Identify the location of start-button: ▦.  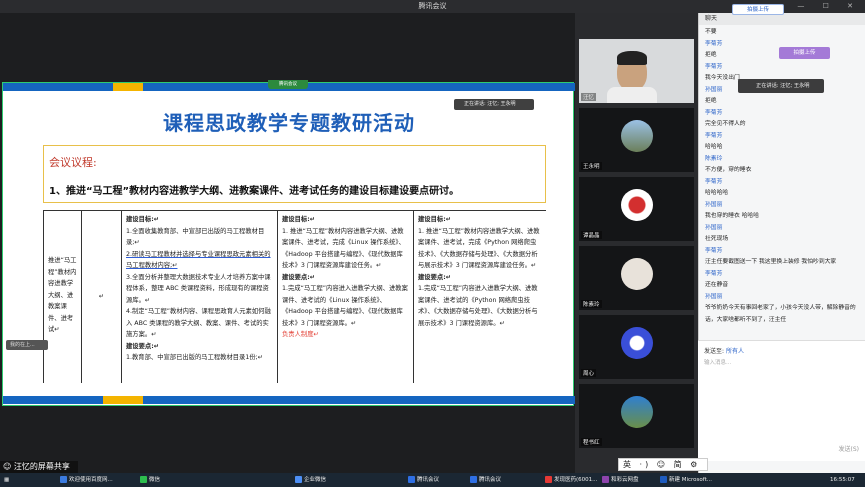
(6, 480).